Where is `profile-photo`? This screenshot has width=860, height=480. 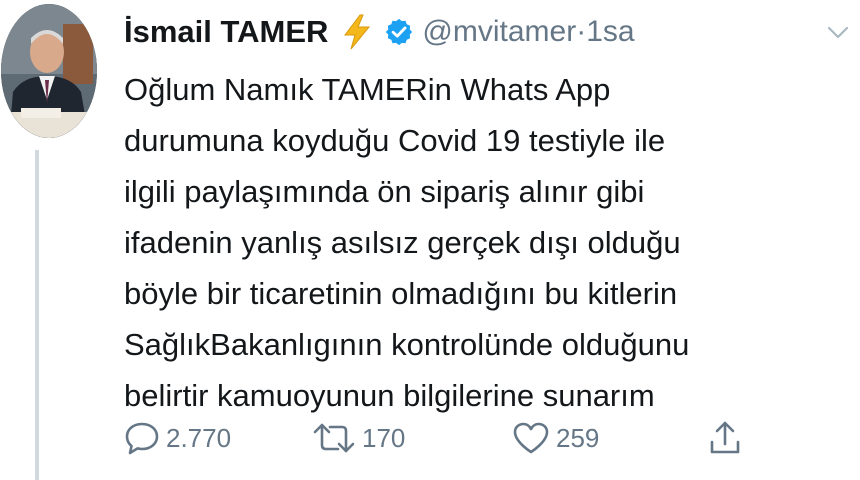 profile-photo is located at coordinates (49, 71).